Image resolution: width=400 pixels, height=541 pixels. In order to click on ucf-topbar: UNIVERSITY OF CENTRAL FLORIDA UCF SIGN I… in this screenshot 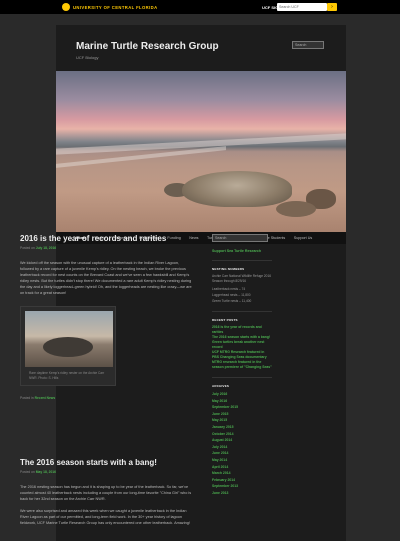, I will do `click(200, 7)`.